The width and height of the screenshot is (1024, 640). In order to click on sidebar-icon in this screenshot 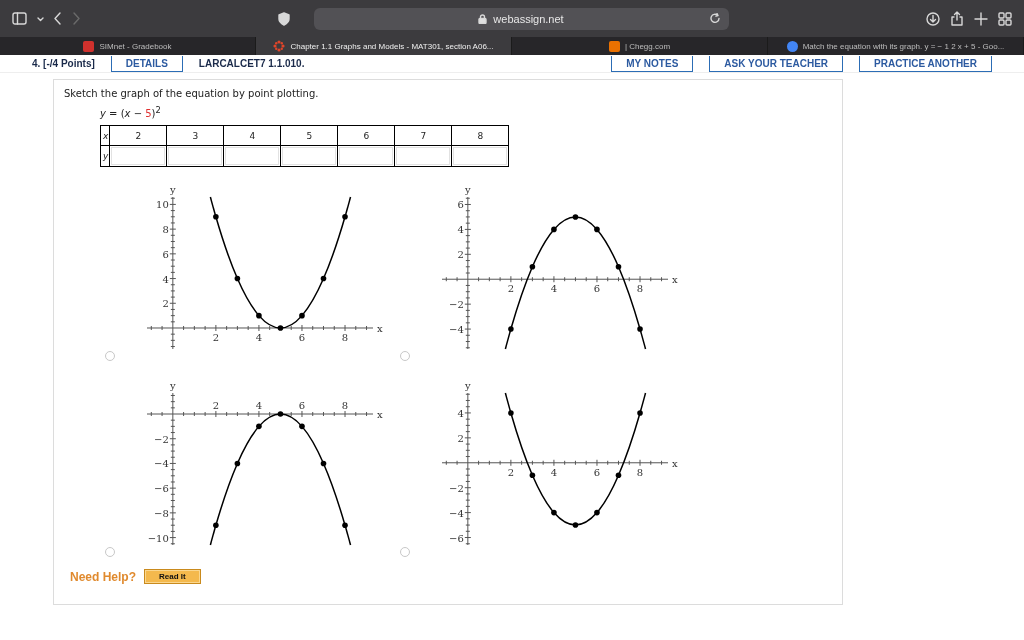, I will do `click(19, 18)`.